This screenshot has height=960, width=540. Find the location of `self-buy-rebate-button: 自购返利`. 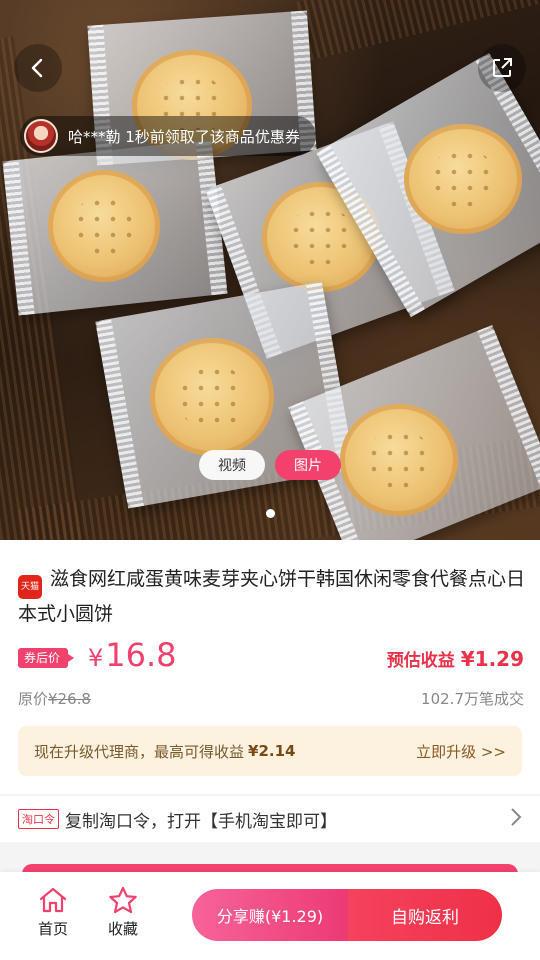

self-buy-rebate-button: 自购返利 is located at coordinates (425, 915).